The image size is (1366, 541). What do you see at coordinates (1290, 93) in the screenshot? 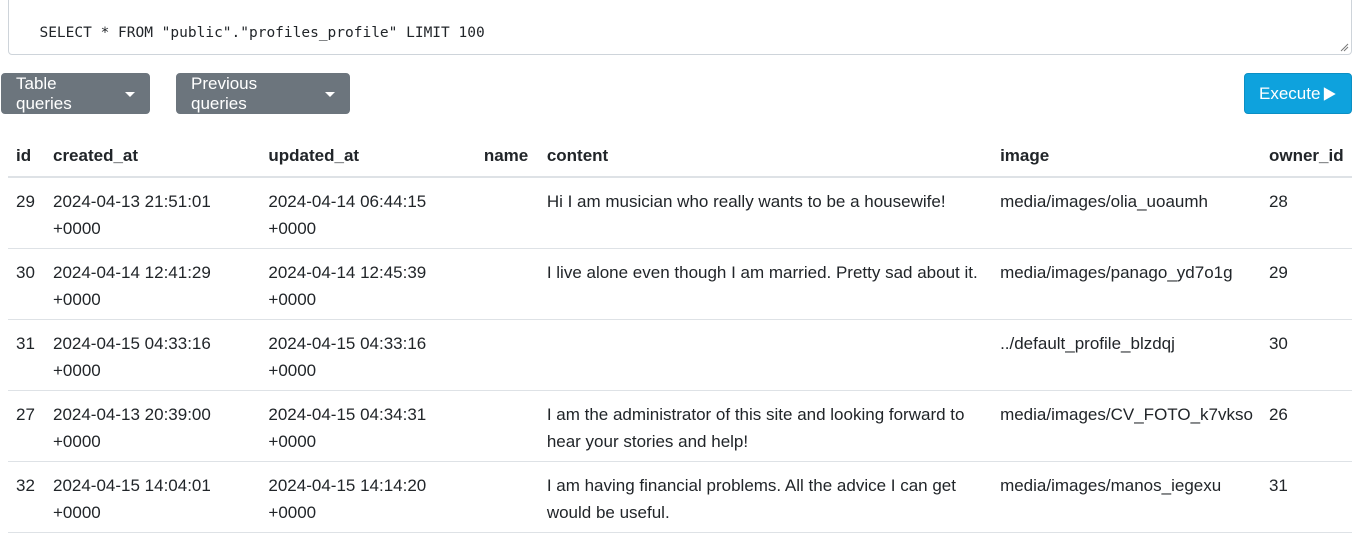
I see `execute-label: Execute` at bounding box center [1290, 93].